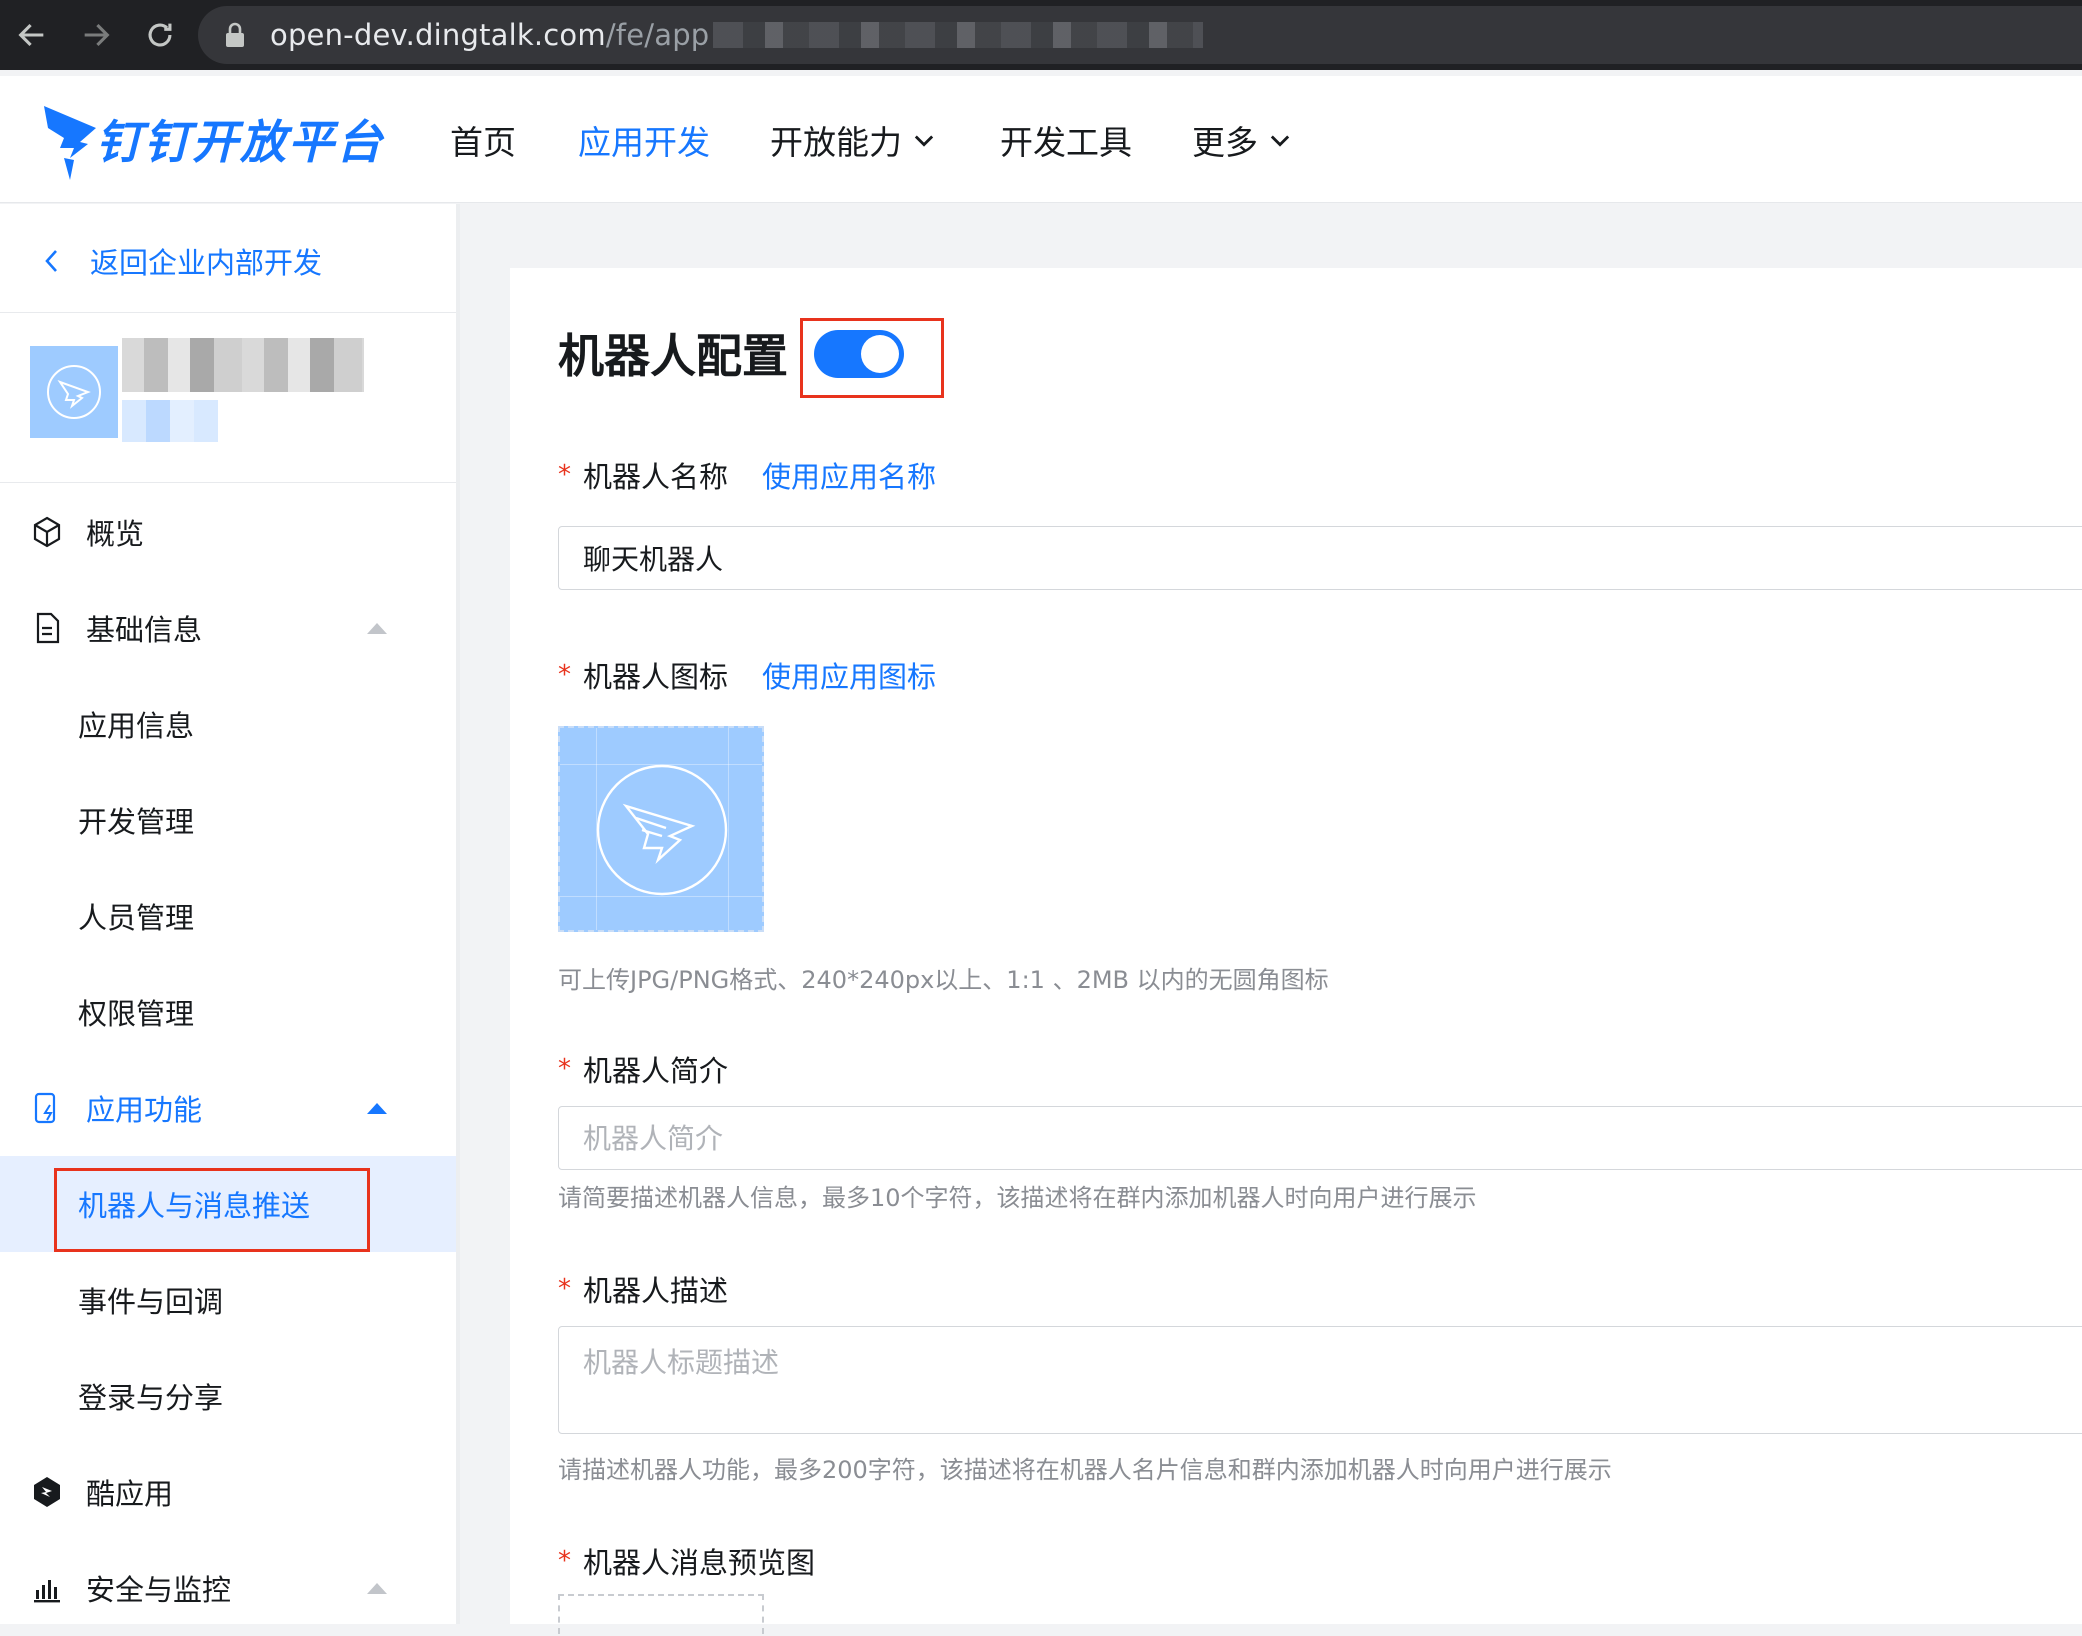 The height and width of the screenshot is (1636, 2082). Describe the element at coordinates (144, 630) in the screenshot. I see `sidebar-item-label: 基础信息` at that location.